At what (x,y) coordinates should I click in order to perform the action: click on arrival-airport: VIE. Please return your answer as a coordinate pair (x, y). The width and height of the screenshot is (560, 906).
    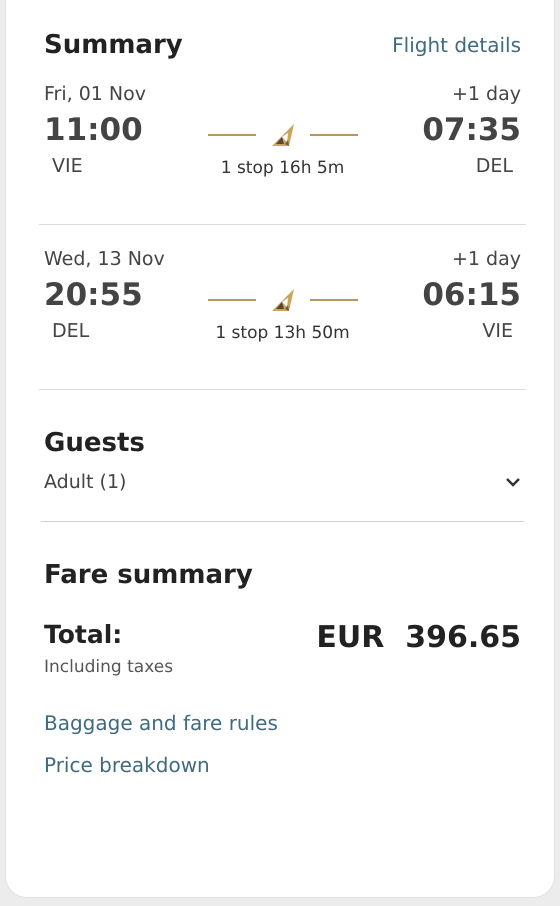
    Looking at the image, I should click on (497, 331).